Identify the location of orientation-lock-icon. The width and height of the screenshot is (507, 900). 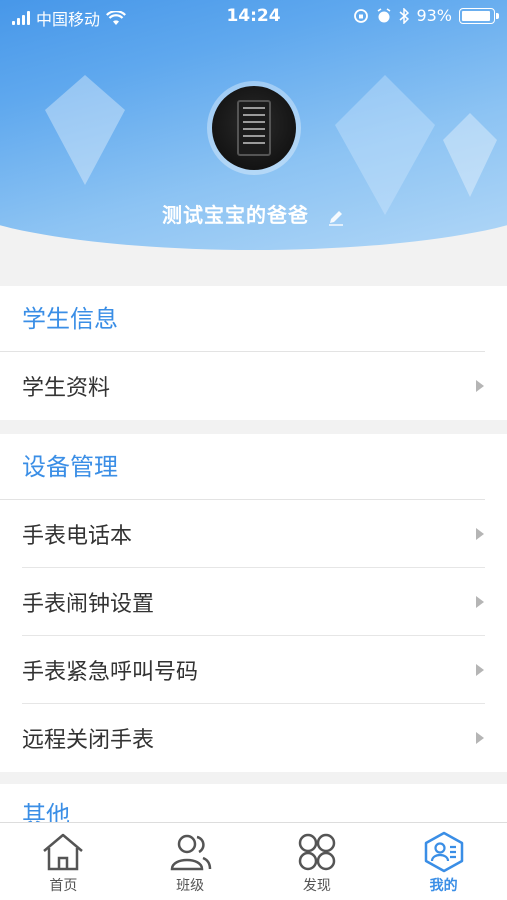
(361, 15).